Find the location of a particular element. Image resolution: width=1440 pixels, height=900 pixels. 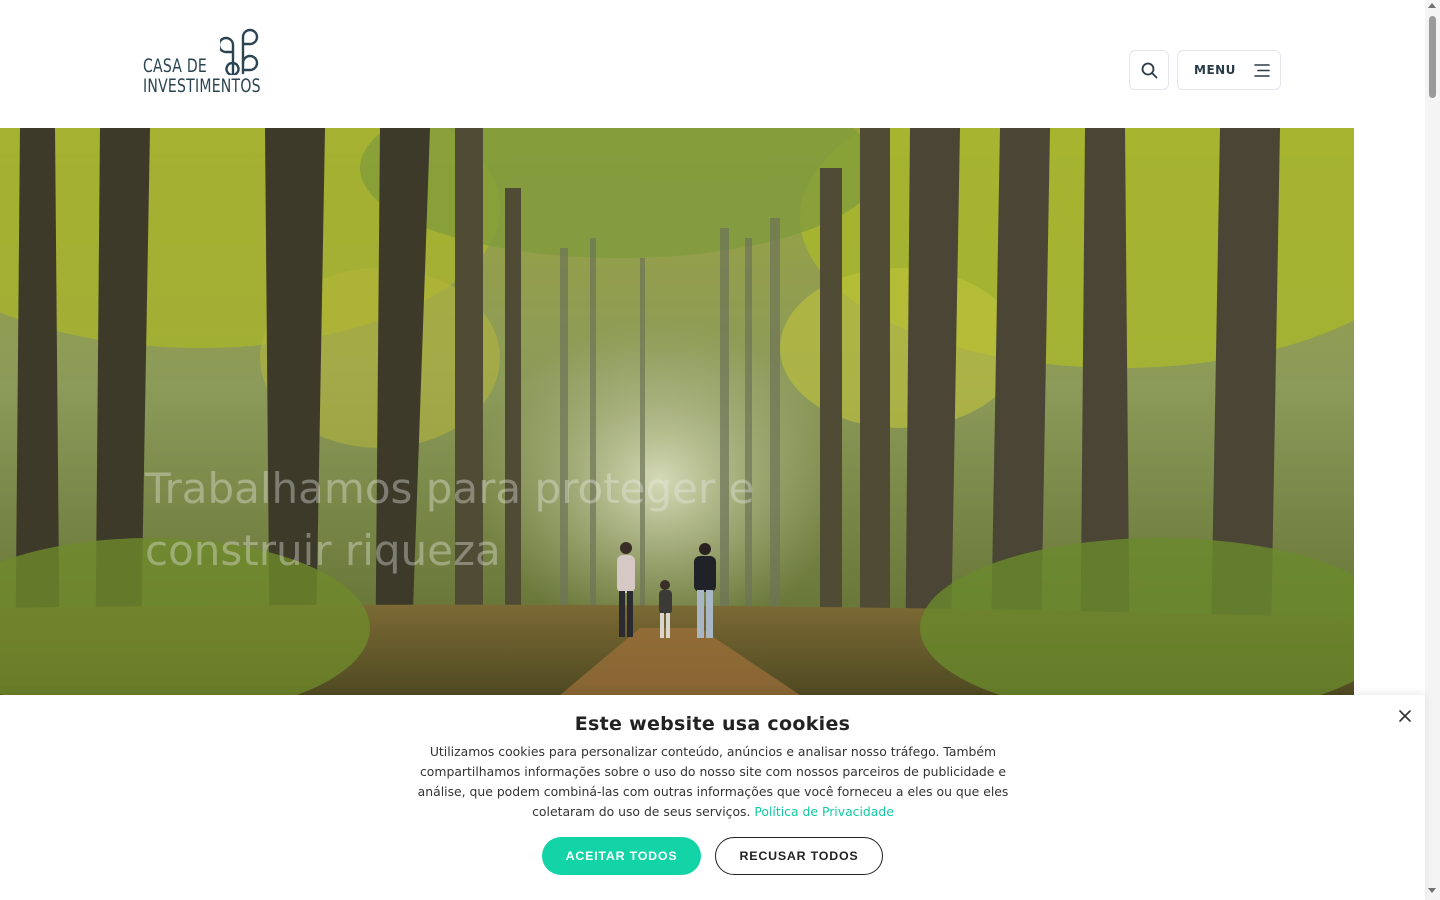

page-scrollbar is located at coordinates (1432, 450).